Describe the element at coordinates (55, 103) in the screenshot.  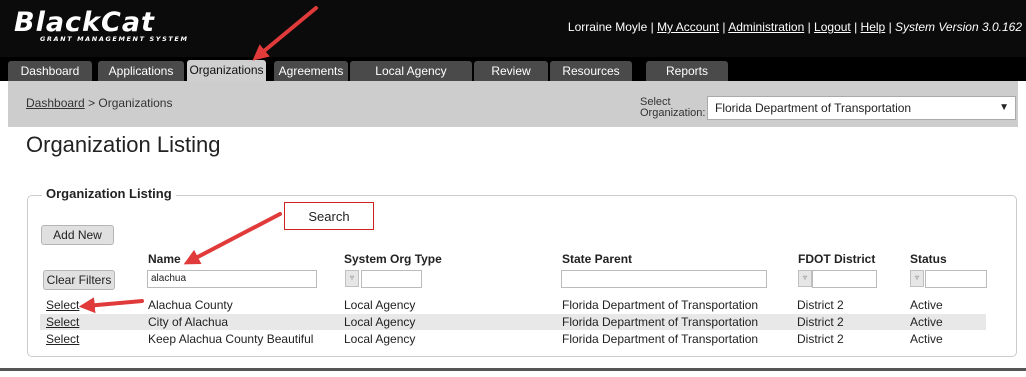
I see `breadcrumb-dashboard-link: Dashboard` at that location.